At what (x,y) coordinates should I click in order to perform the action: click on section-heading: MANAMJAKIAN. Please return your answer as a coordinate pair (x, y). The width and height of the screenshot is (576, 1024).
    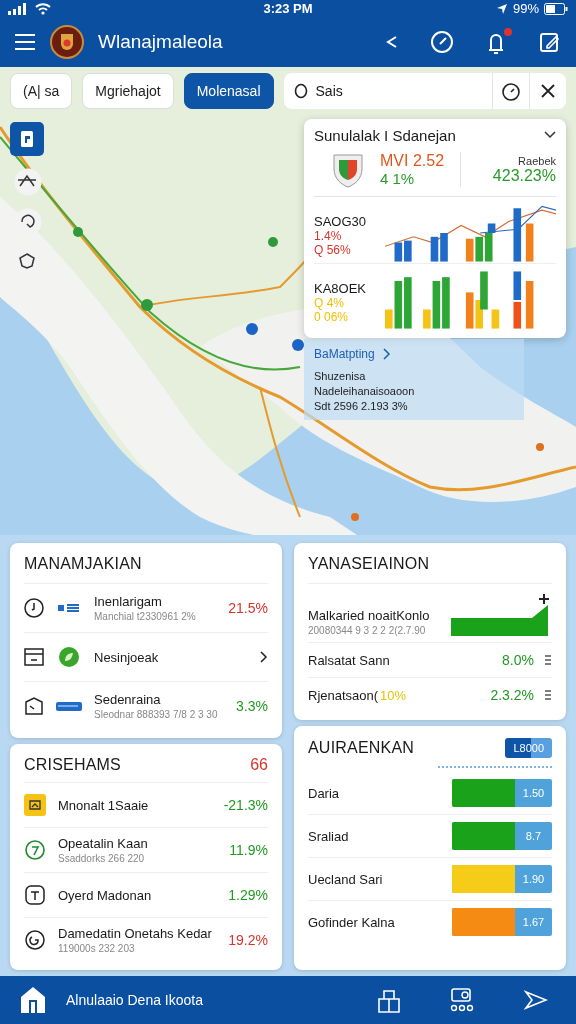
    Looking at the image, I should click on (146, 570).